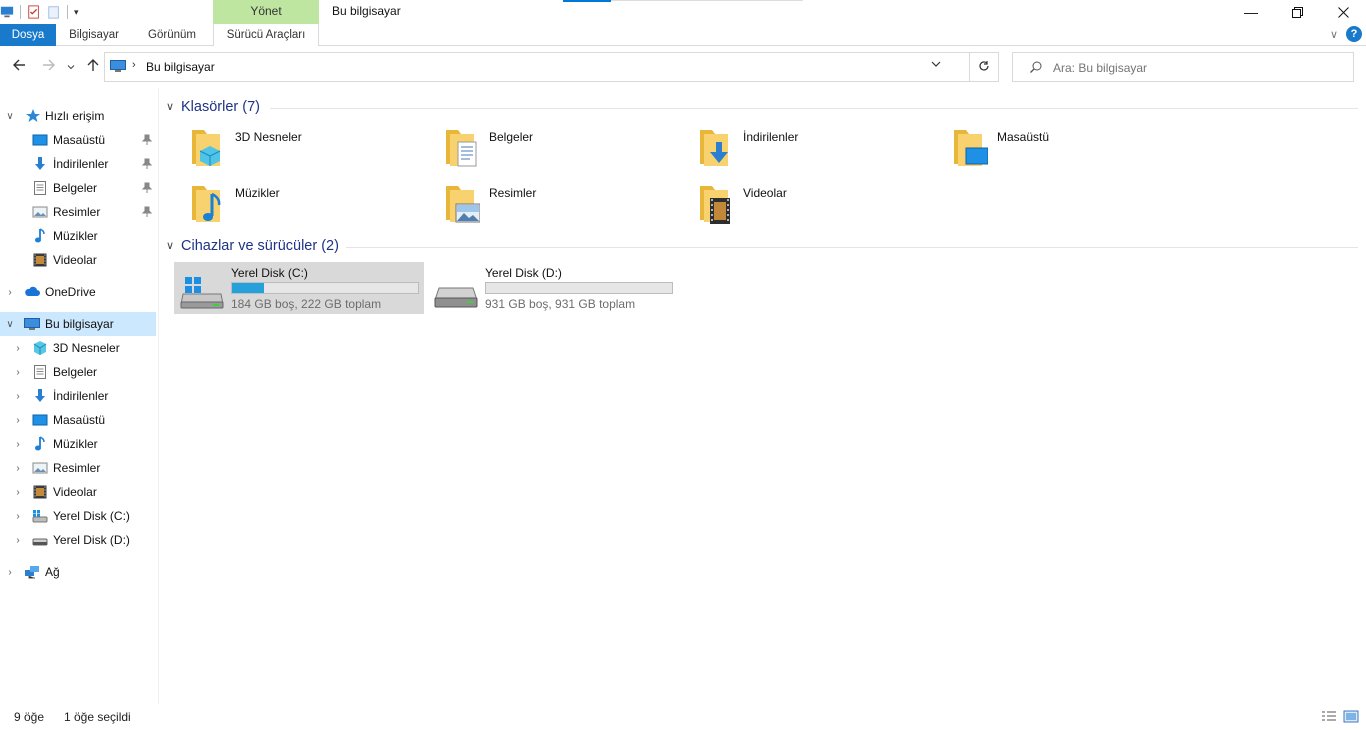 The image size is (1366, 730). Describe the element at coordinates (76, 12) in the screenshot. I see `customize-toolbar-chevron-icon: ▾` at that location.